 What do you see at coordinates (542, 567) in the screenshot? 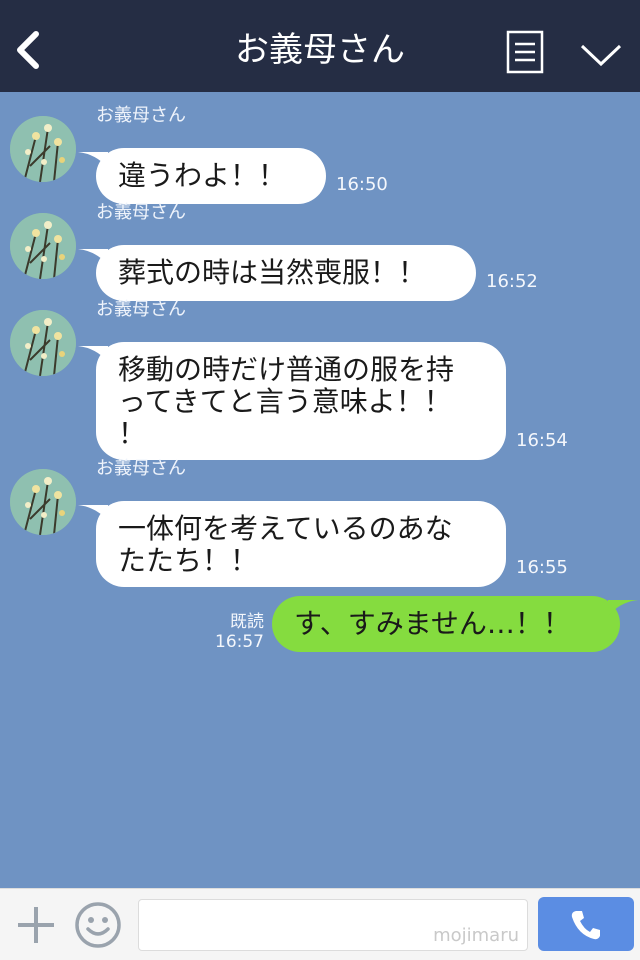
I see `message-time: 16:55` at bounding box center [542, 567].